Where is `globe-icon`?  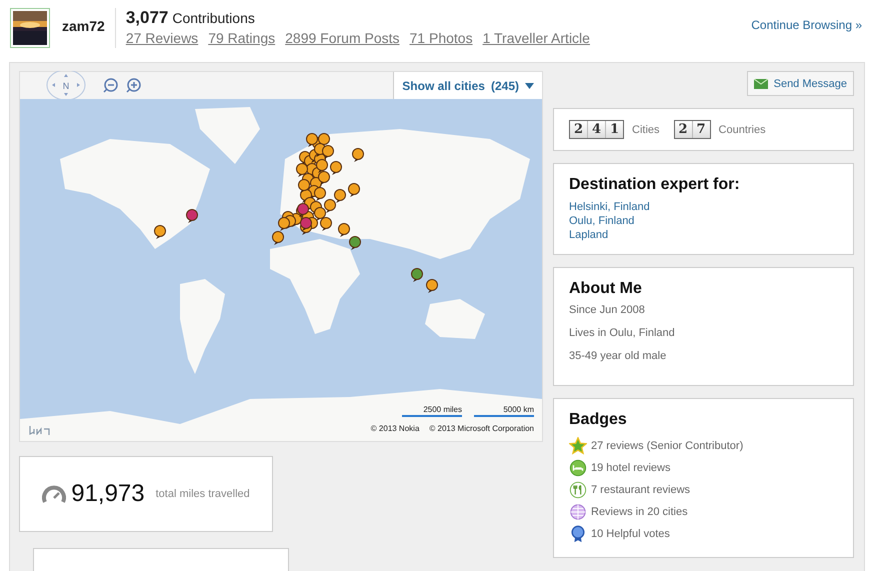 globe-icon is located at coordinates (578, 512).